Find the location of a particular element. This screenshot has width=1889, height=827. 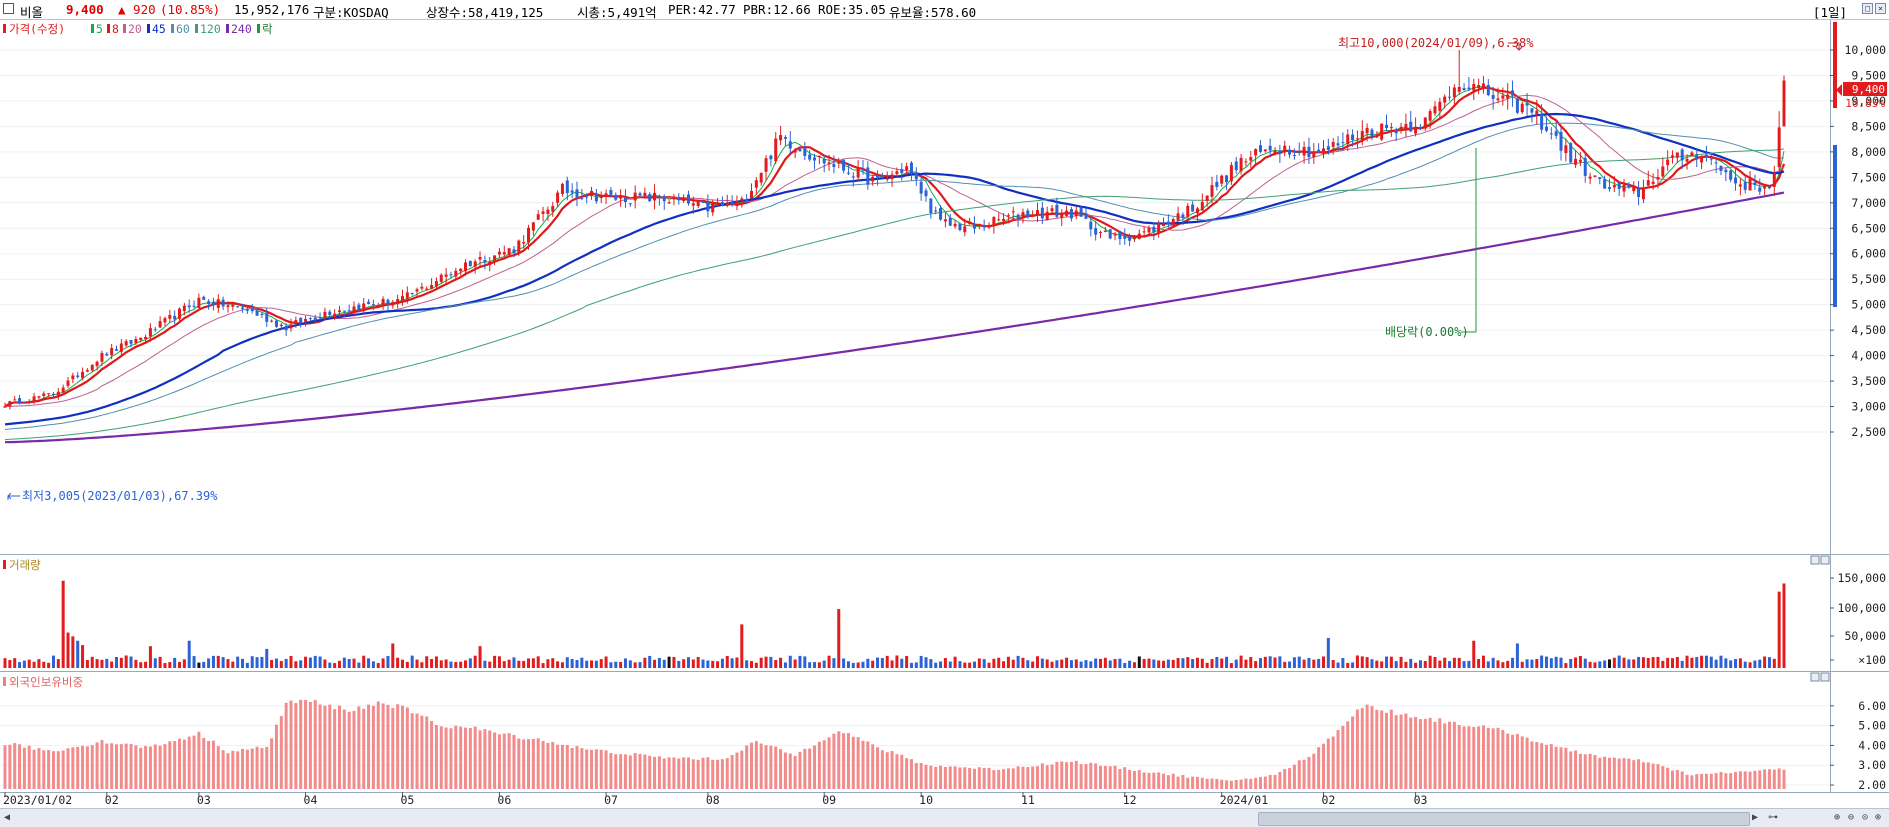

scroll-left-icon: ◀ is located at coordinates (7, 817).